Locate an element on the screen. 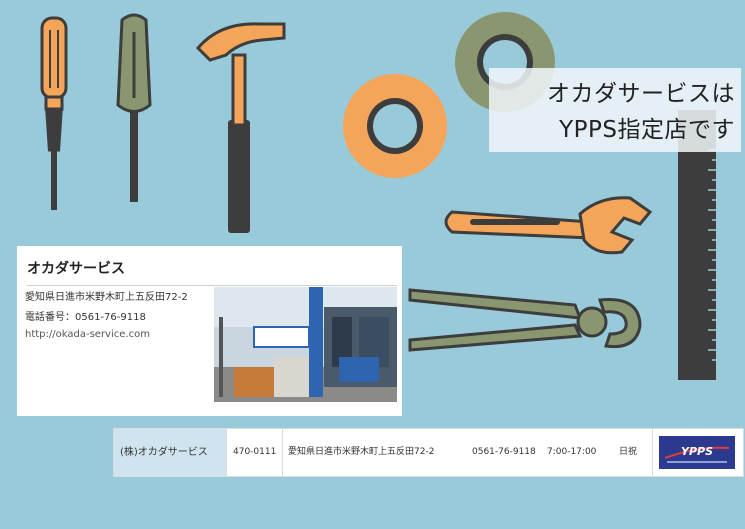  hammer-icon is located at coordinates (240, 127).